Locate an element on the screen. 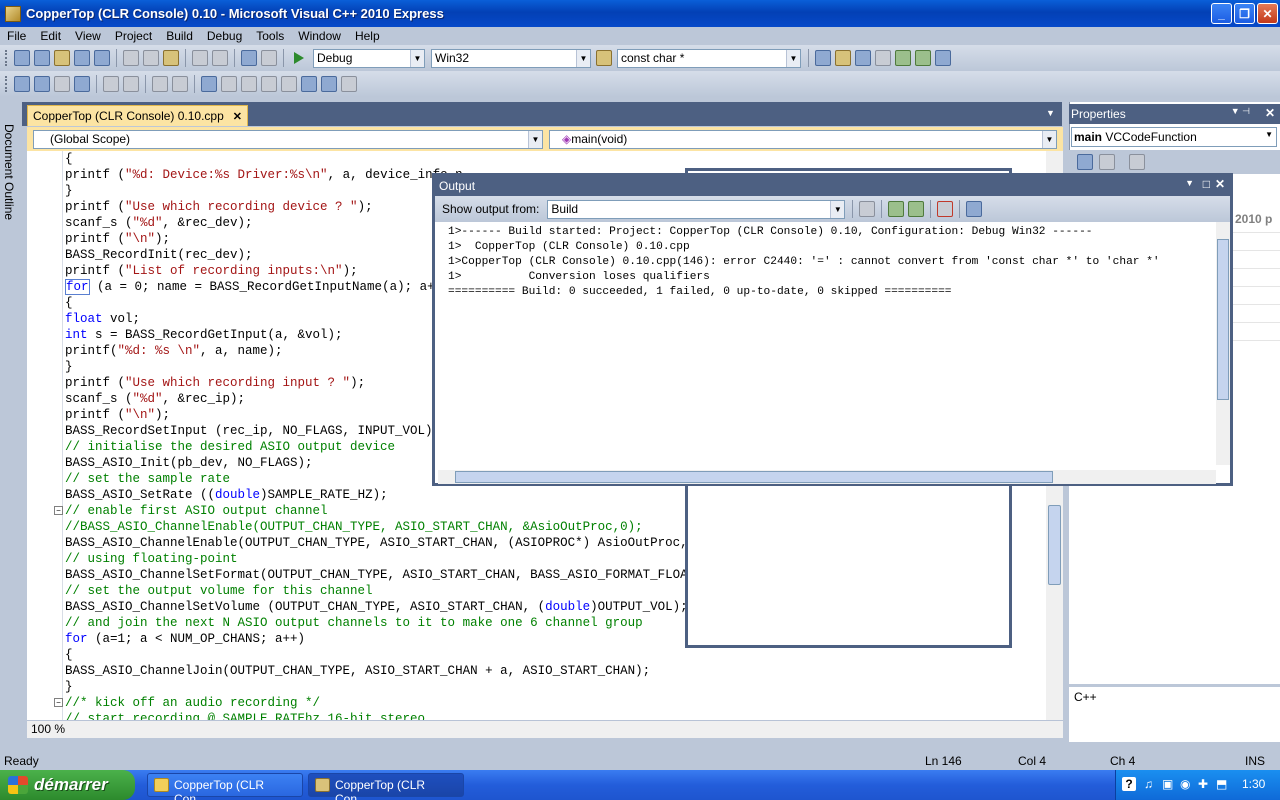 The width and height of the screenshot is (1280, 800). start-button: démarrer is located at coordinates (67, 785).